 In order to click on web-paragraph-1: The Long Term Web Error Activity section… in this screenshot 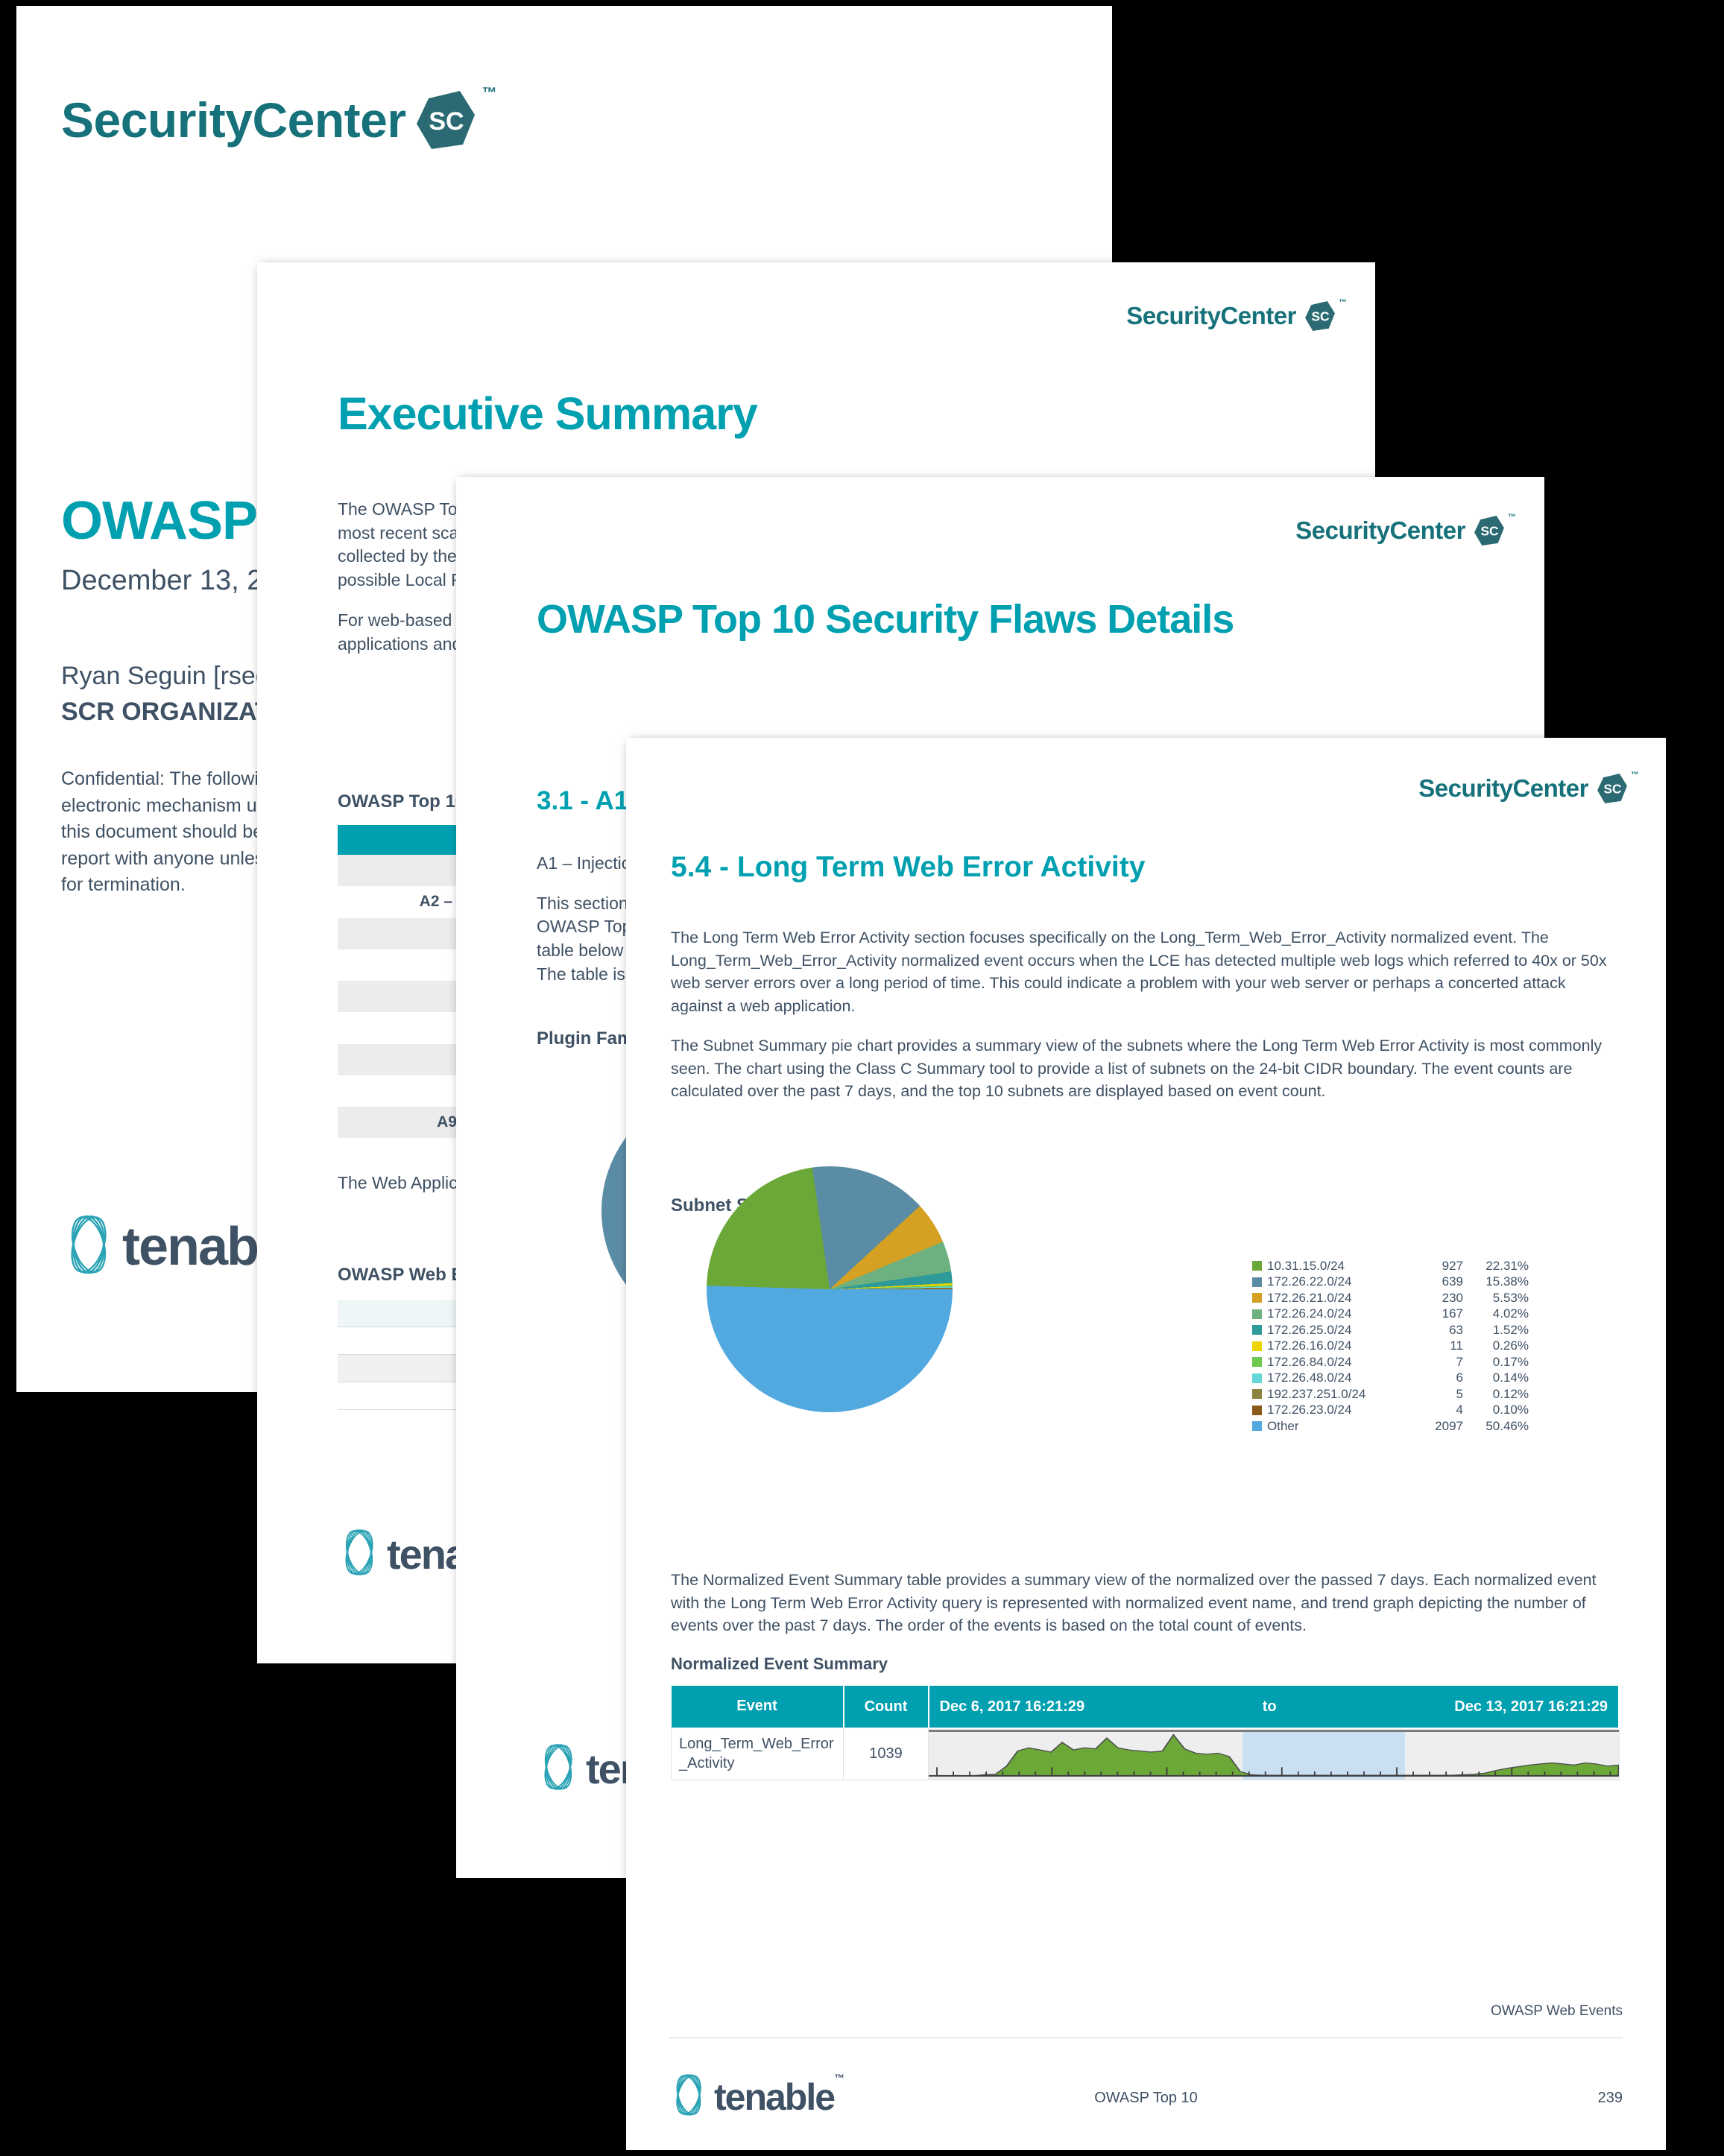, I will do `click(1139, 972)`.